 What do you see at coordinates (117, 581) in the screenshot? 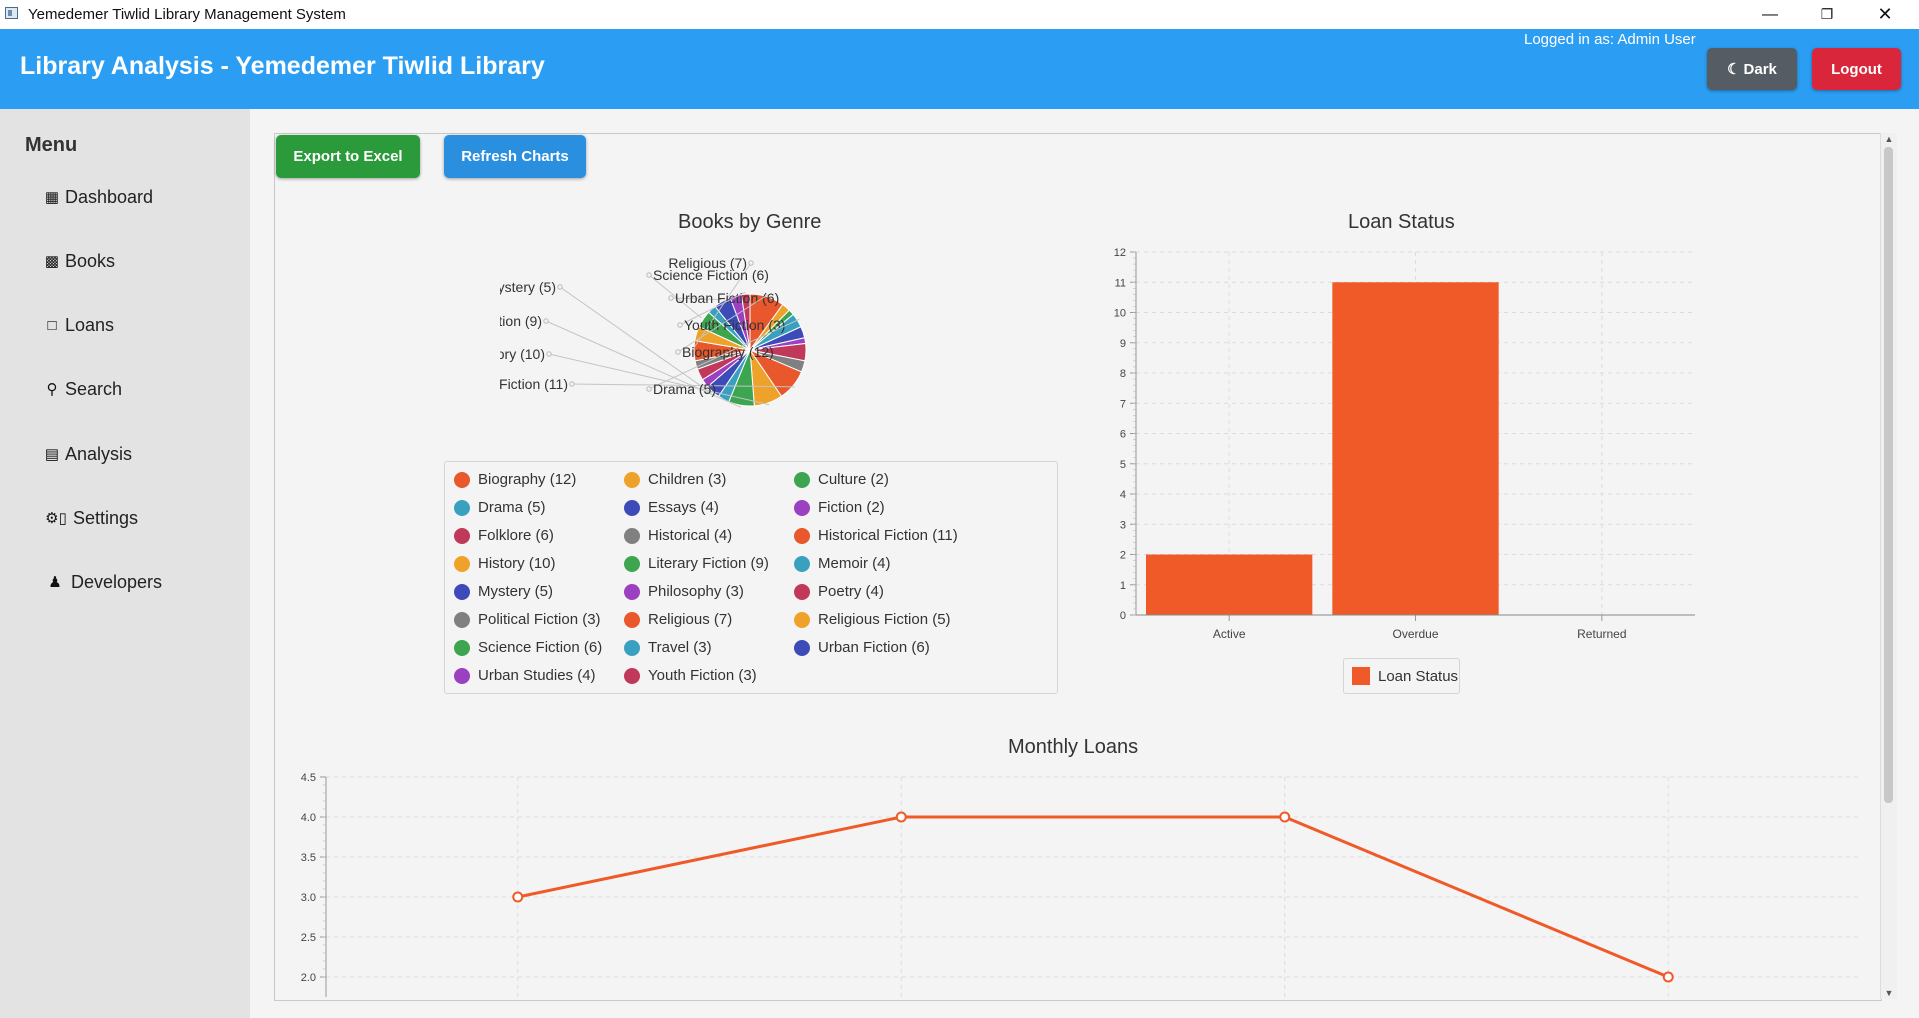
I see `sidebar-item-label: Developers` at bounding box center [117, 581].